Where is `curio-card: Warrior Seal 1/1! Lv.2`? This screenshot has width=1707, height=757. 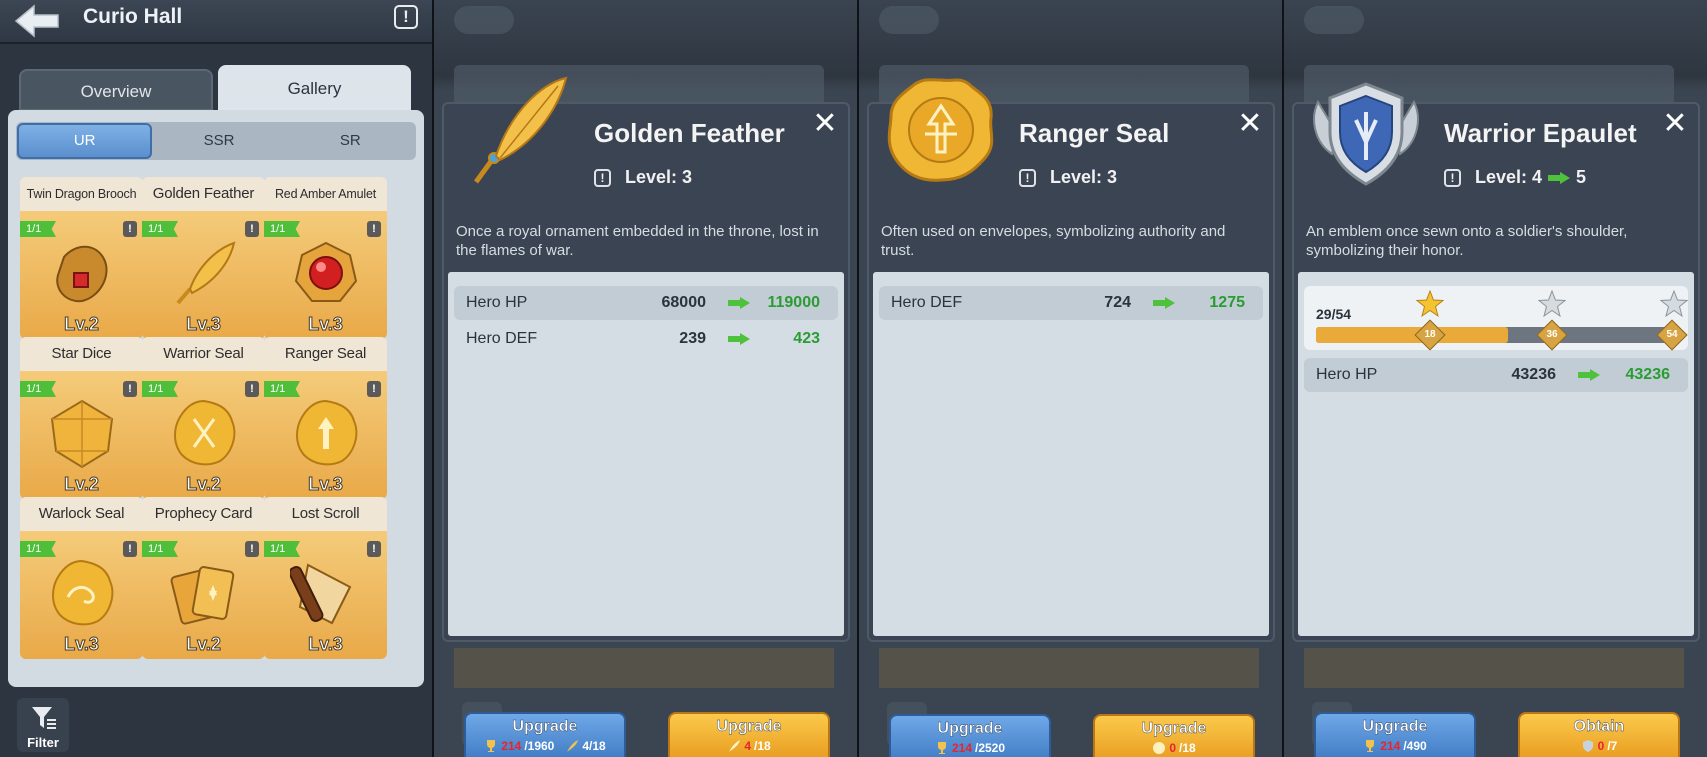 curio-card: Warrior Seal 1/1! Lv.2 is located at coordinates (203, 418).